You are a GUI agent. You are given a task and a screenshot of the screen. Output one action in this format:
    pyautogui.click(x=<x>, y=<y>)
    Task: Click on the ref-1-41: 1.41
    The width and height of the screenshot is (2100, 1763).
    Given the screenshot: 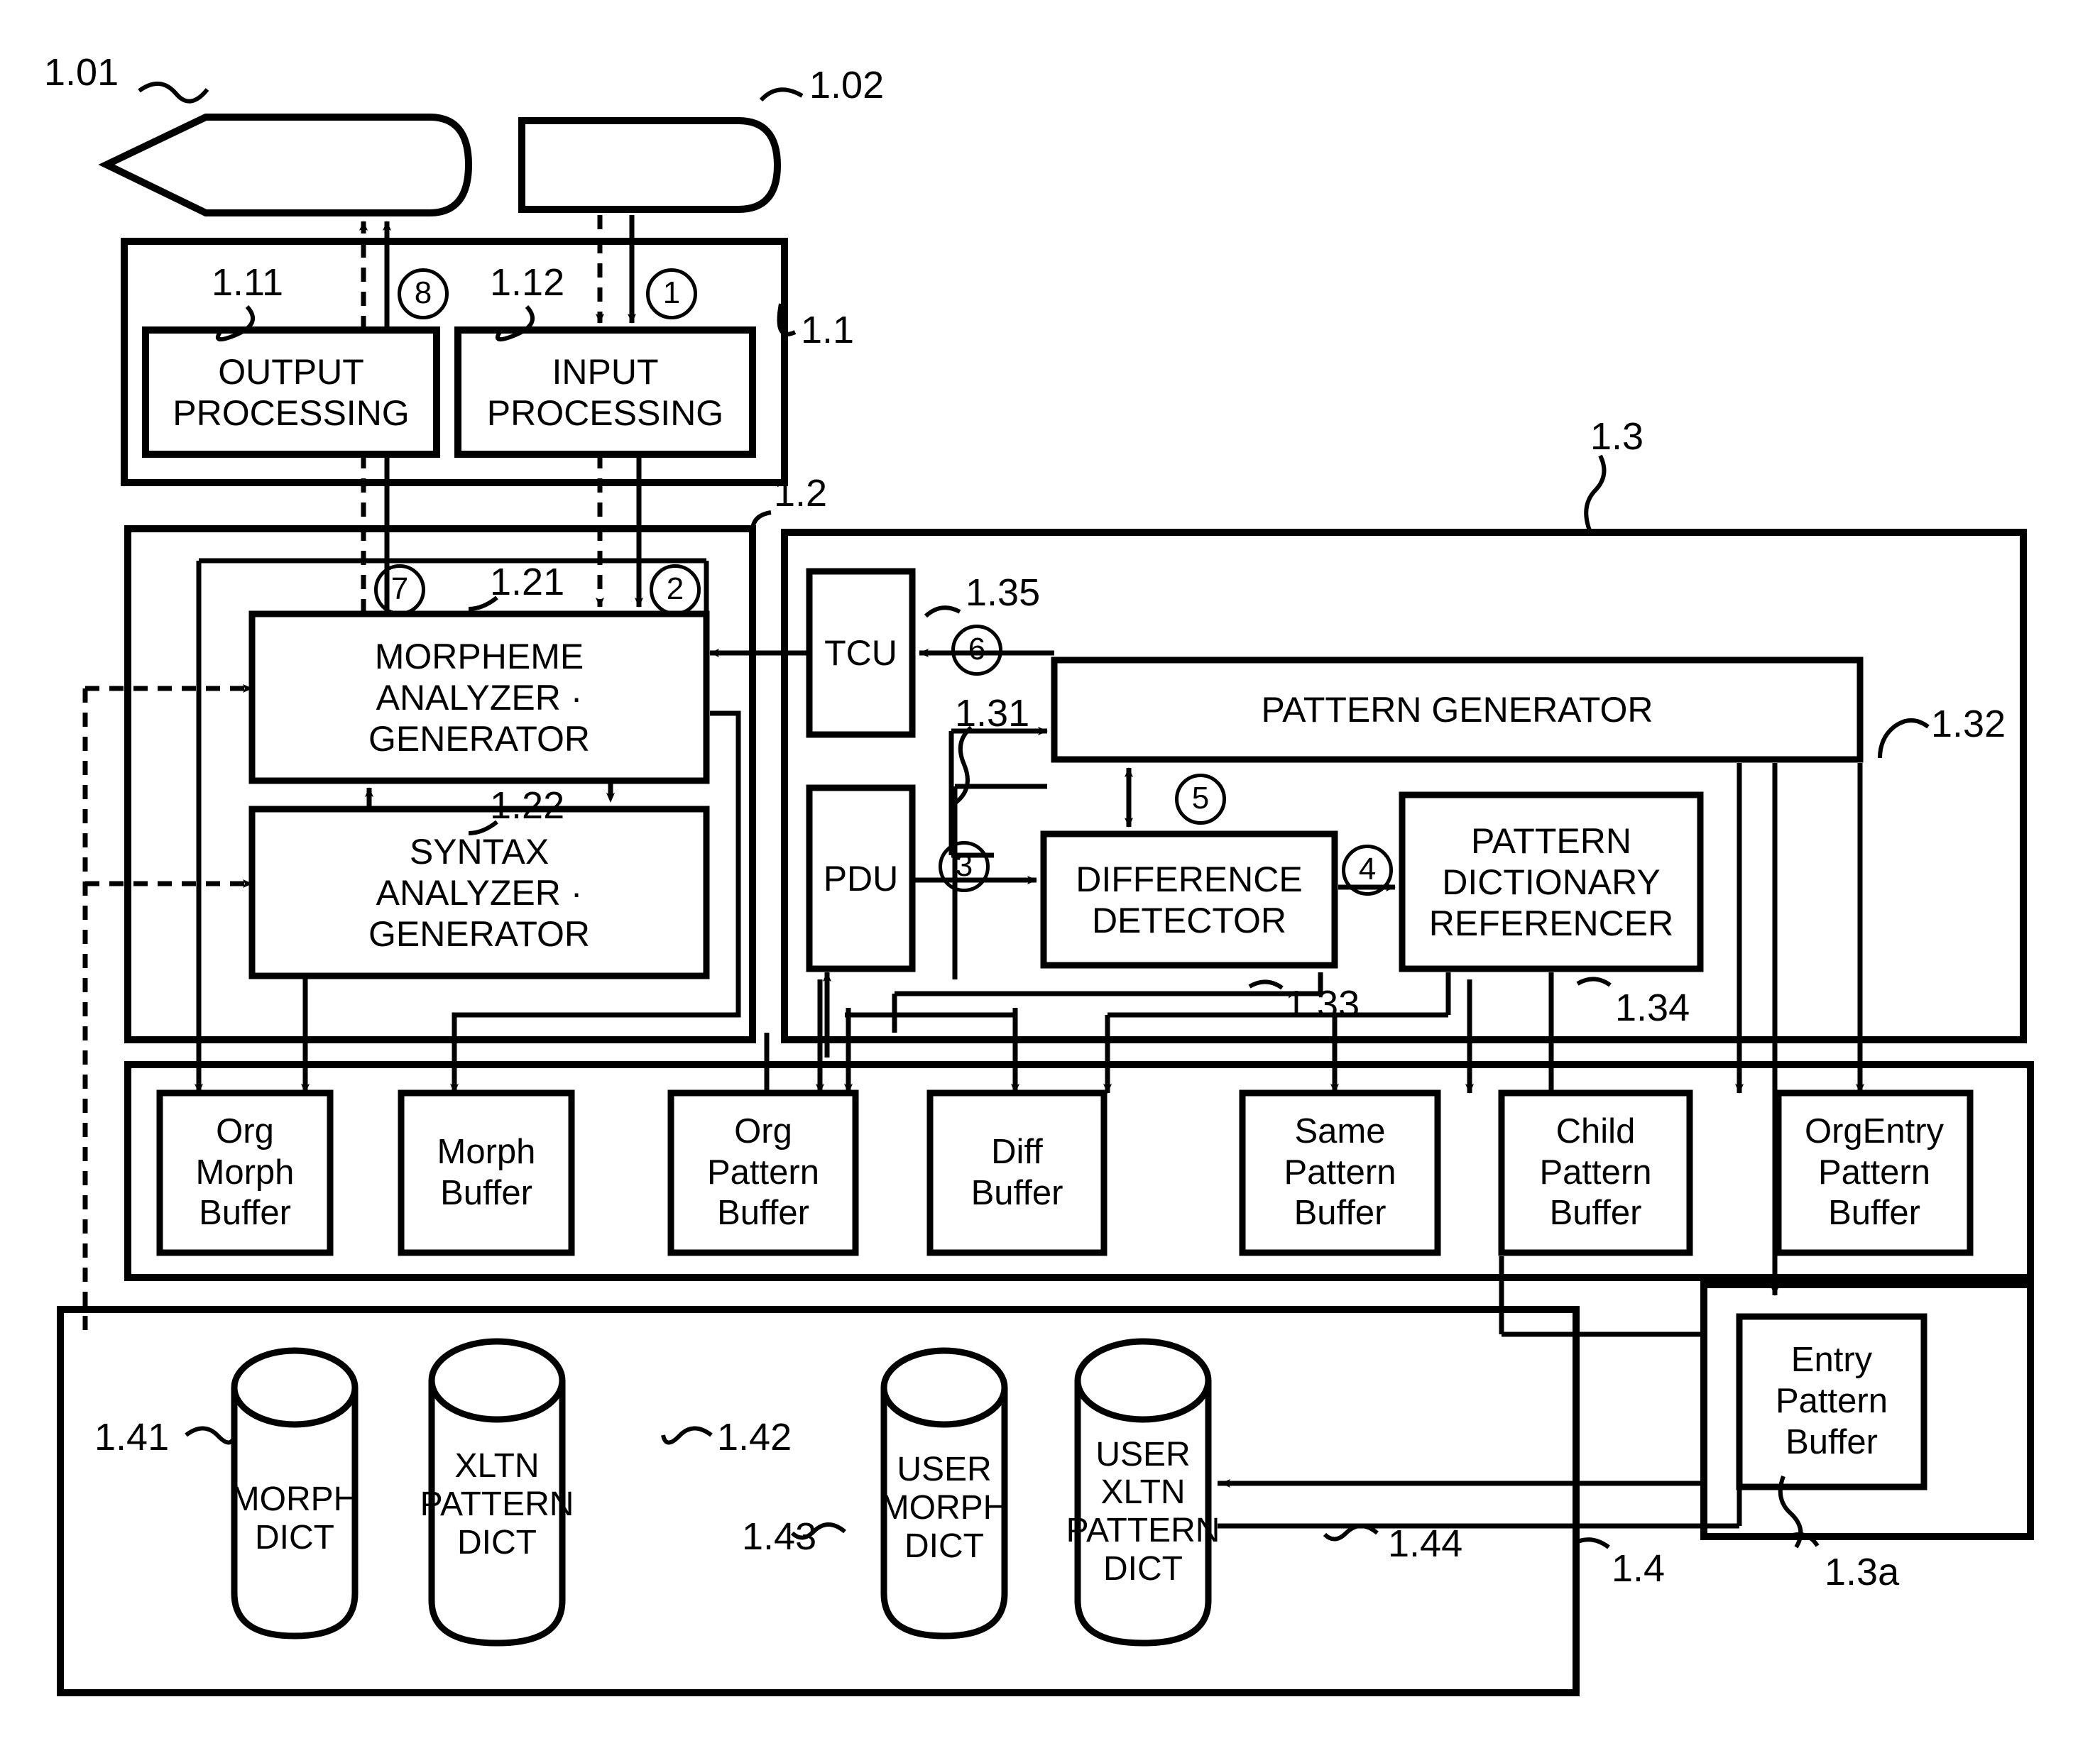 What is the action you would take?
    pyautogui.click(x=132, y=1438)
    